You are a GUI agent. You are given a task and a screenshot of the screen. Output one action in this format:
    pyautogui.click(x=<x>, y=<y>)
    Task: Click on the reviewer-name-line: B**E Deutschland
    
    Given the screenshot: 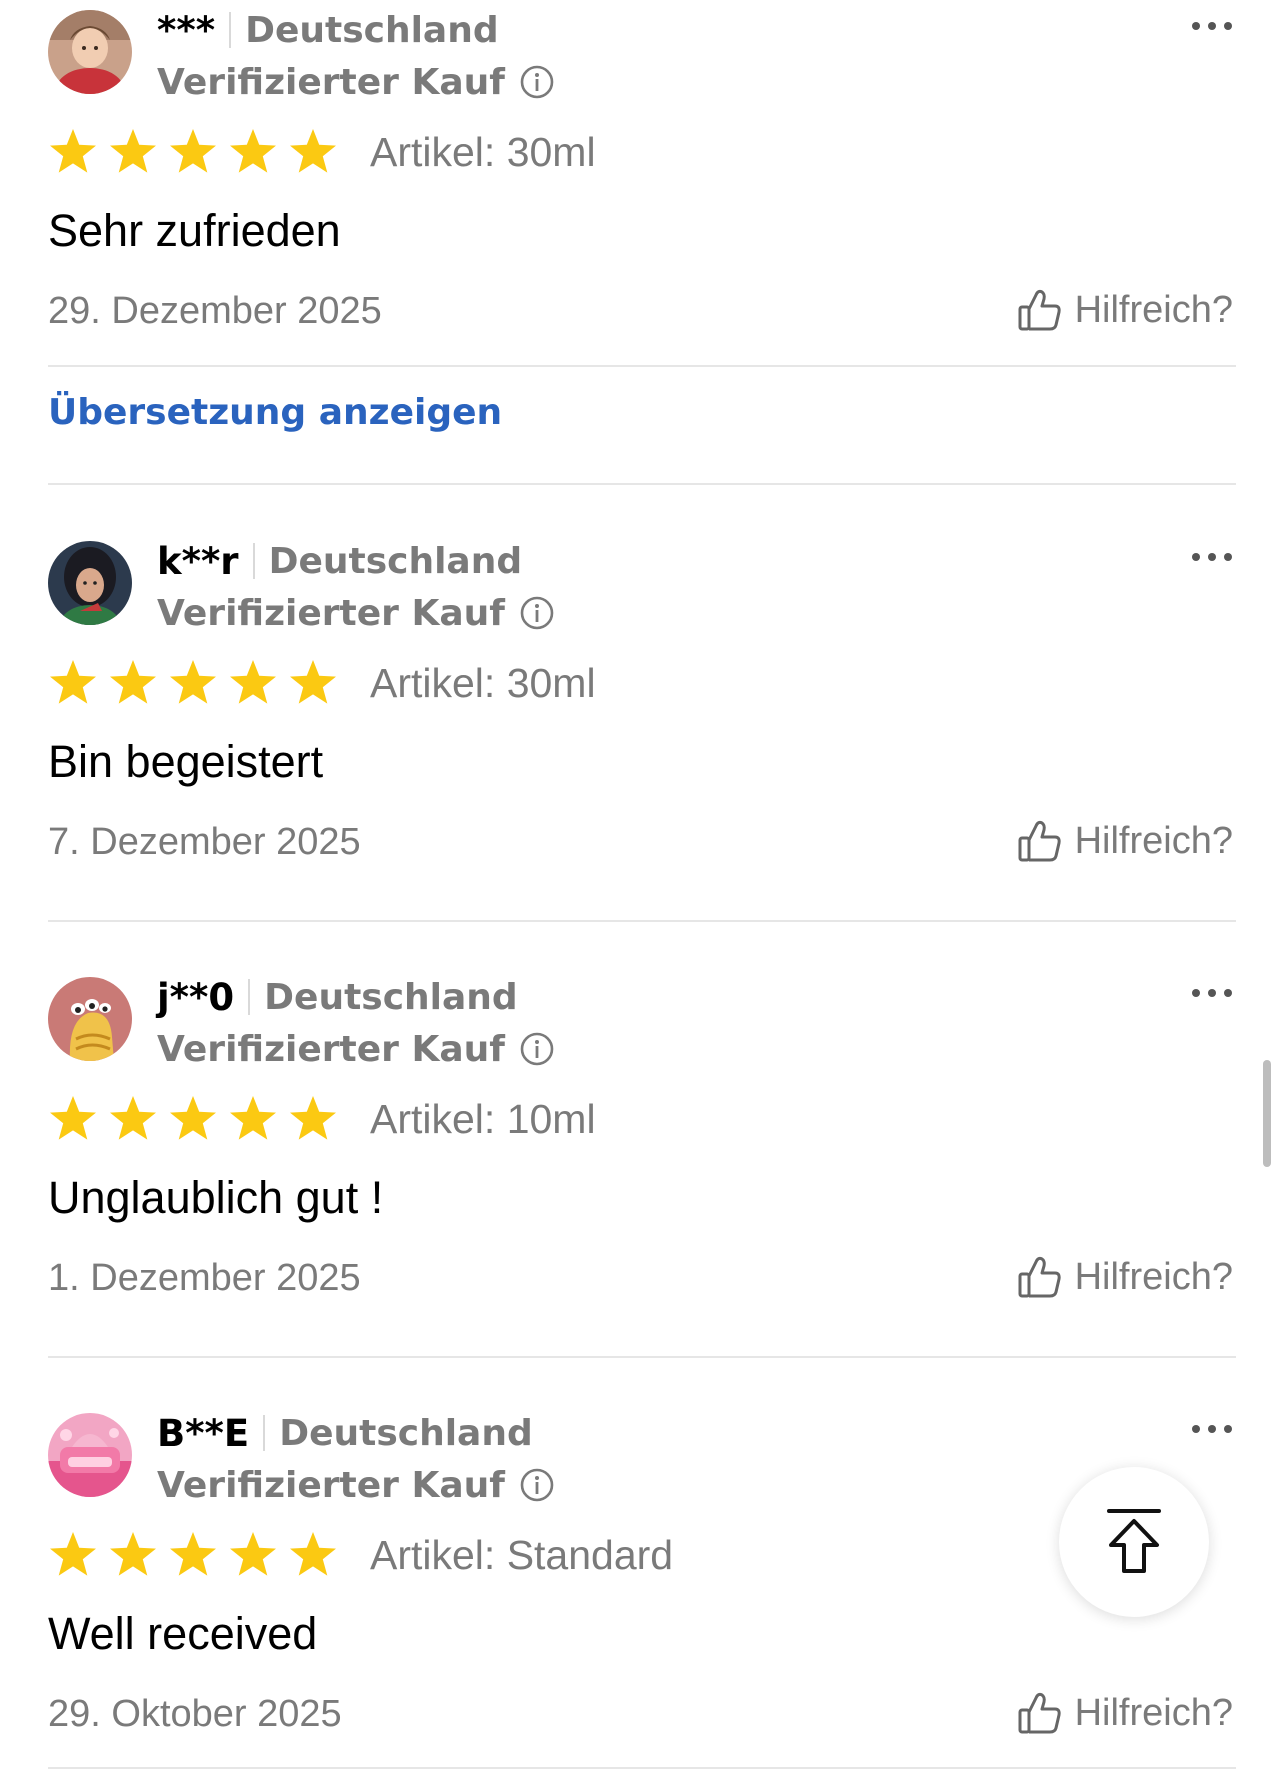 What is the action you would take?
    pyautogui.click(x=345, y=1433)
    